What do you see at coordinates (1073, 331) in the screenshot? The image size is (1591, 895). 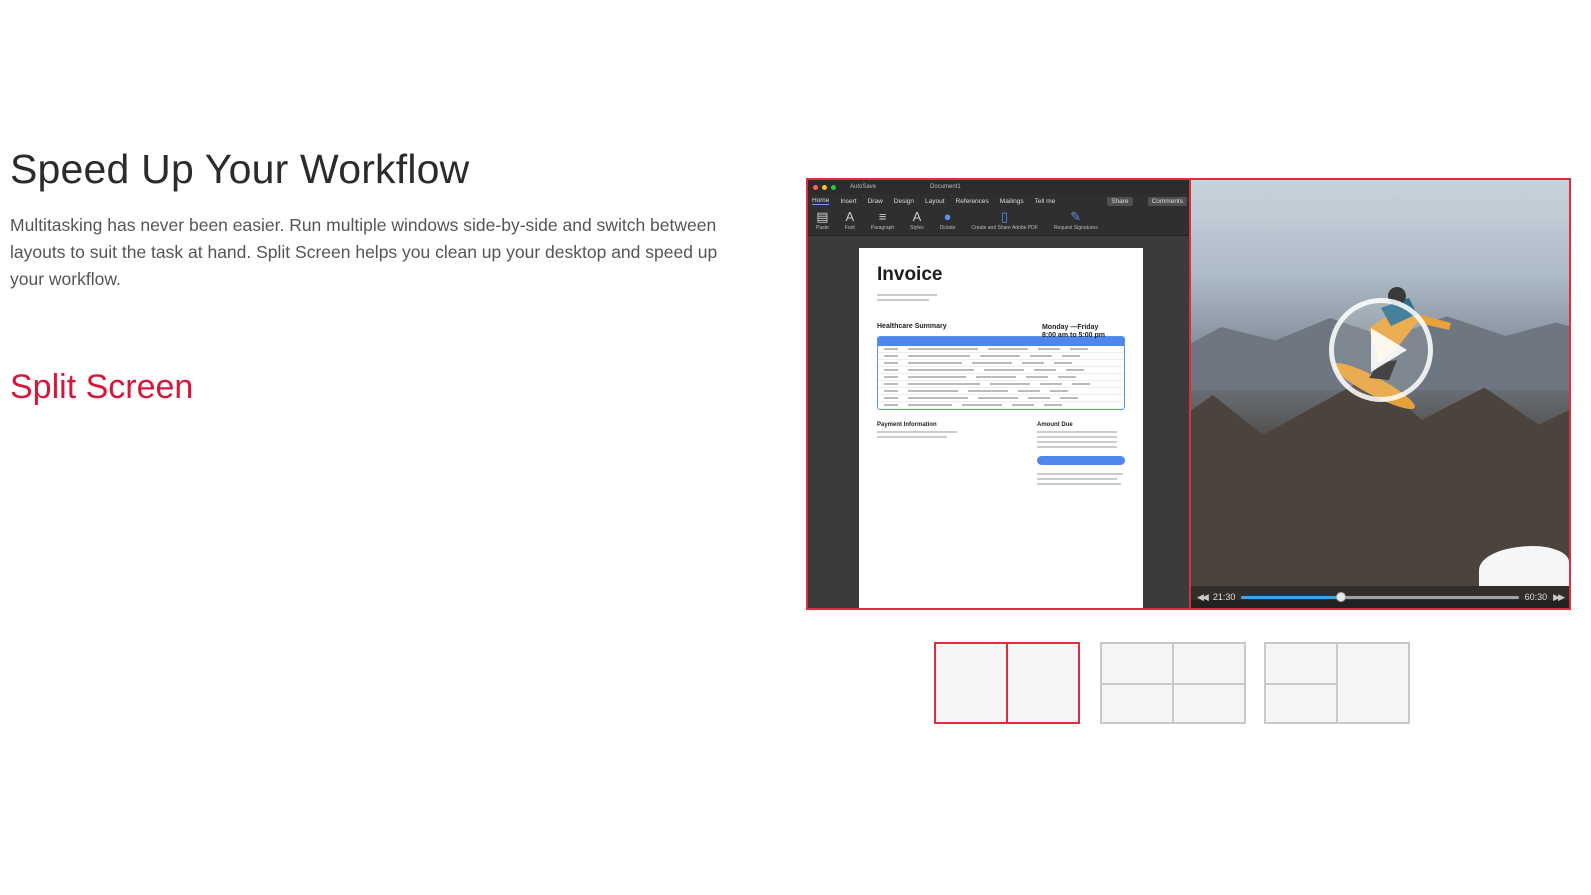 I see `invoice-hours: Monday —Friday 8:00 am to 5:00 pm` at bounding box center [1073, 331].